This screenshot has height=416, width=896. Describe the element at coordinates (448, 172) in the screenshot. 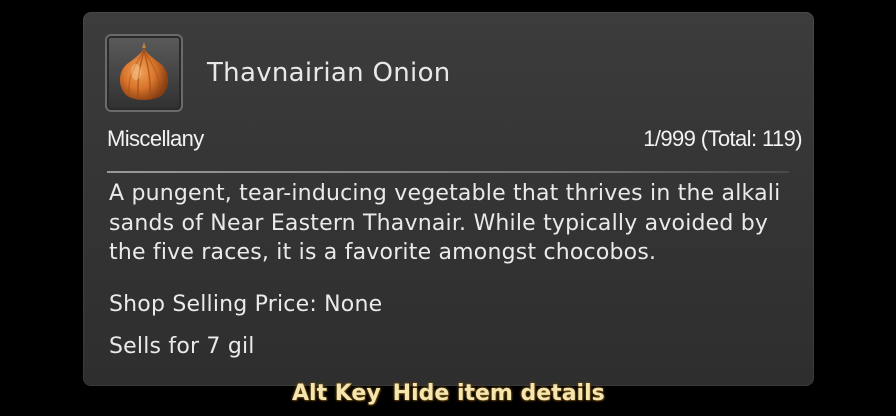

I see `divider` at that location.